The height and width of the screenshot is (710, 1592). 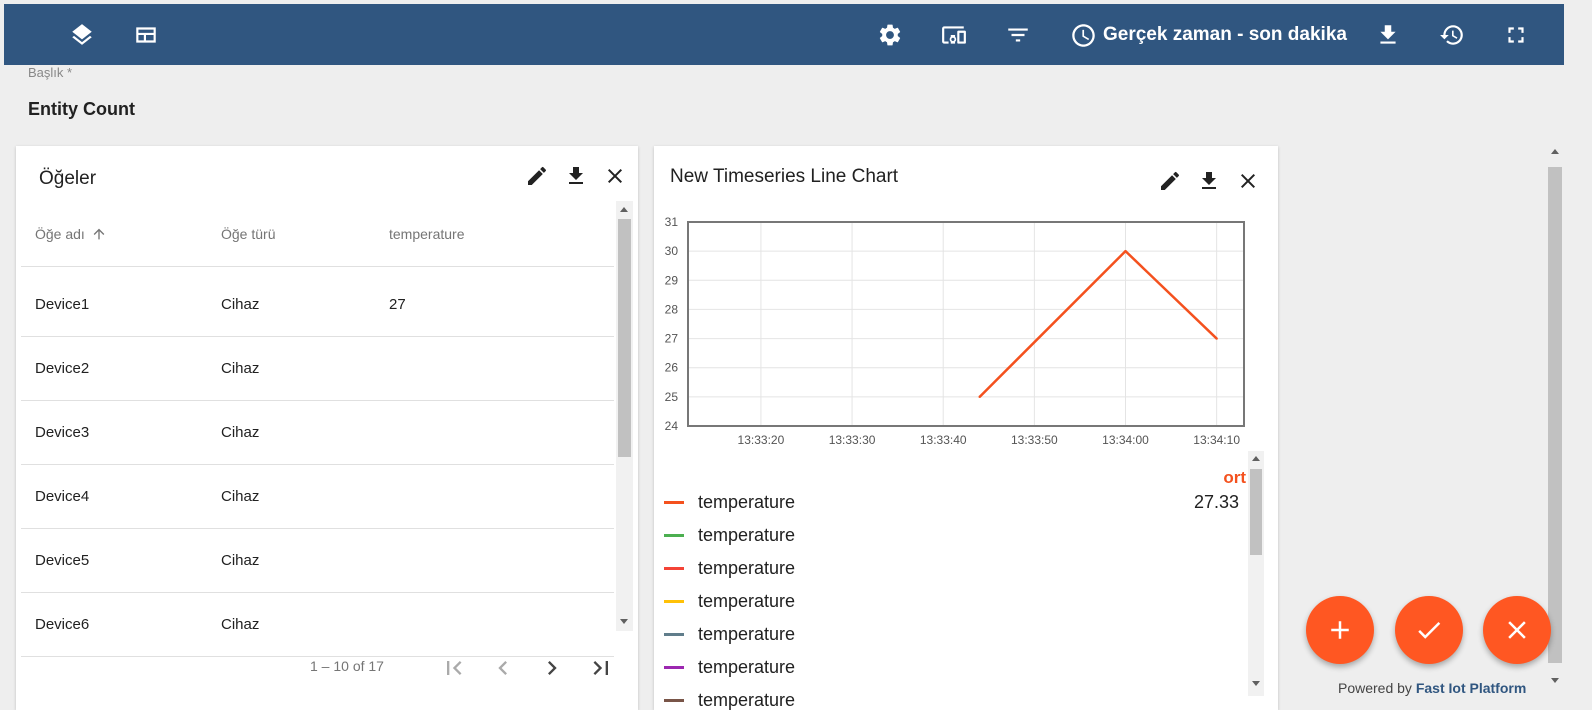 What do you see at coordinates (672, 222) in the screenshot?
I see `y-tick-label: 31` at bounding box center [672, 222].